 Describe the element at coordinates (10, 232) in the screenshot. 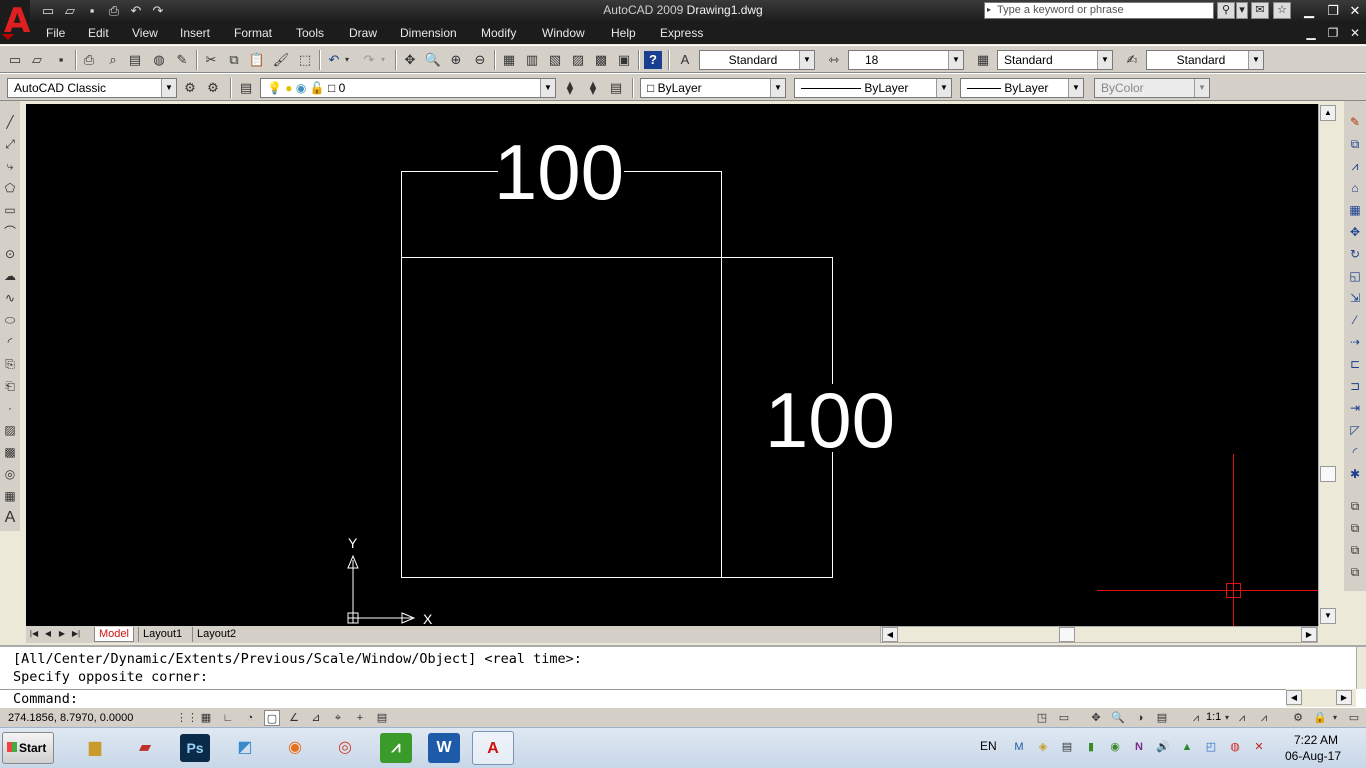

I see `arc-icon: ⌒` at that location.